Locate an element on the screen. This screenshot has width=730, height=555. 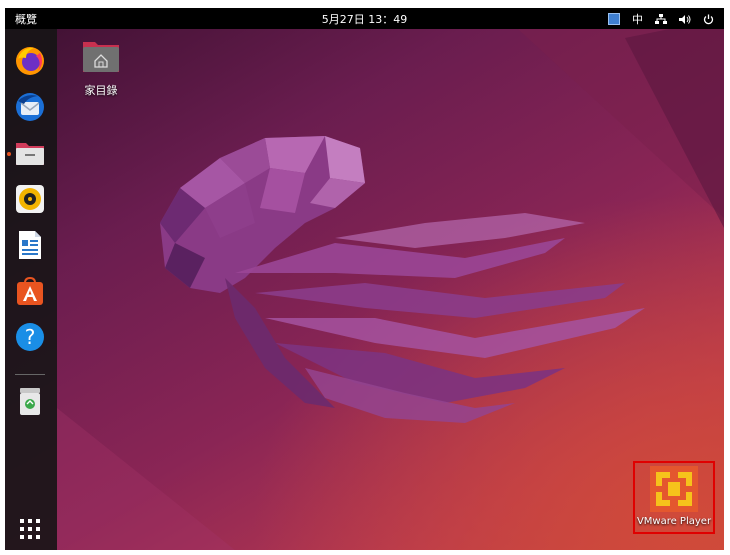
app-grid-icon is located at coordinates (30, 529).